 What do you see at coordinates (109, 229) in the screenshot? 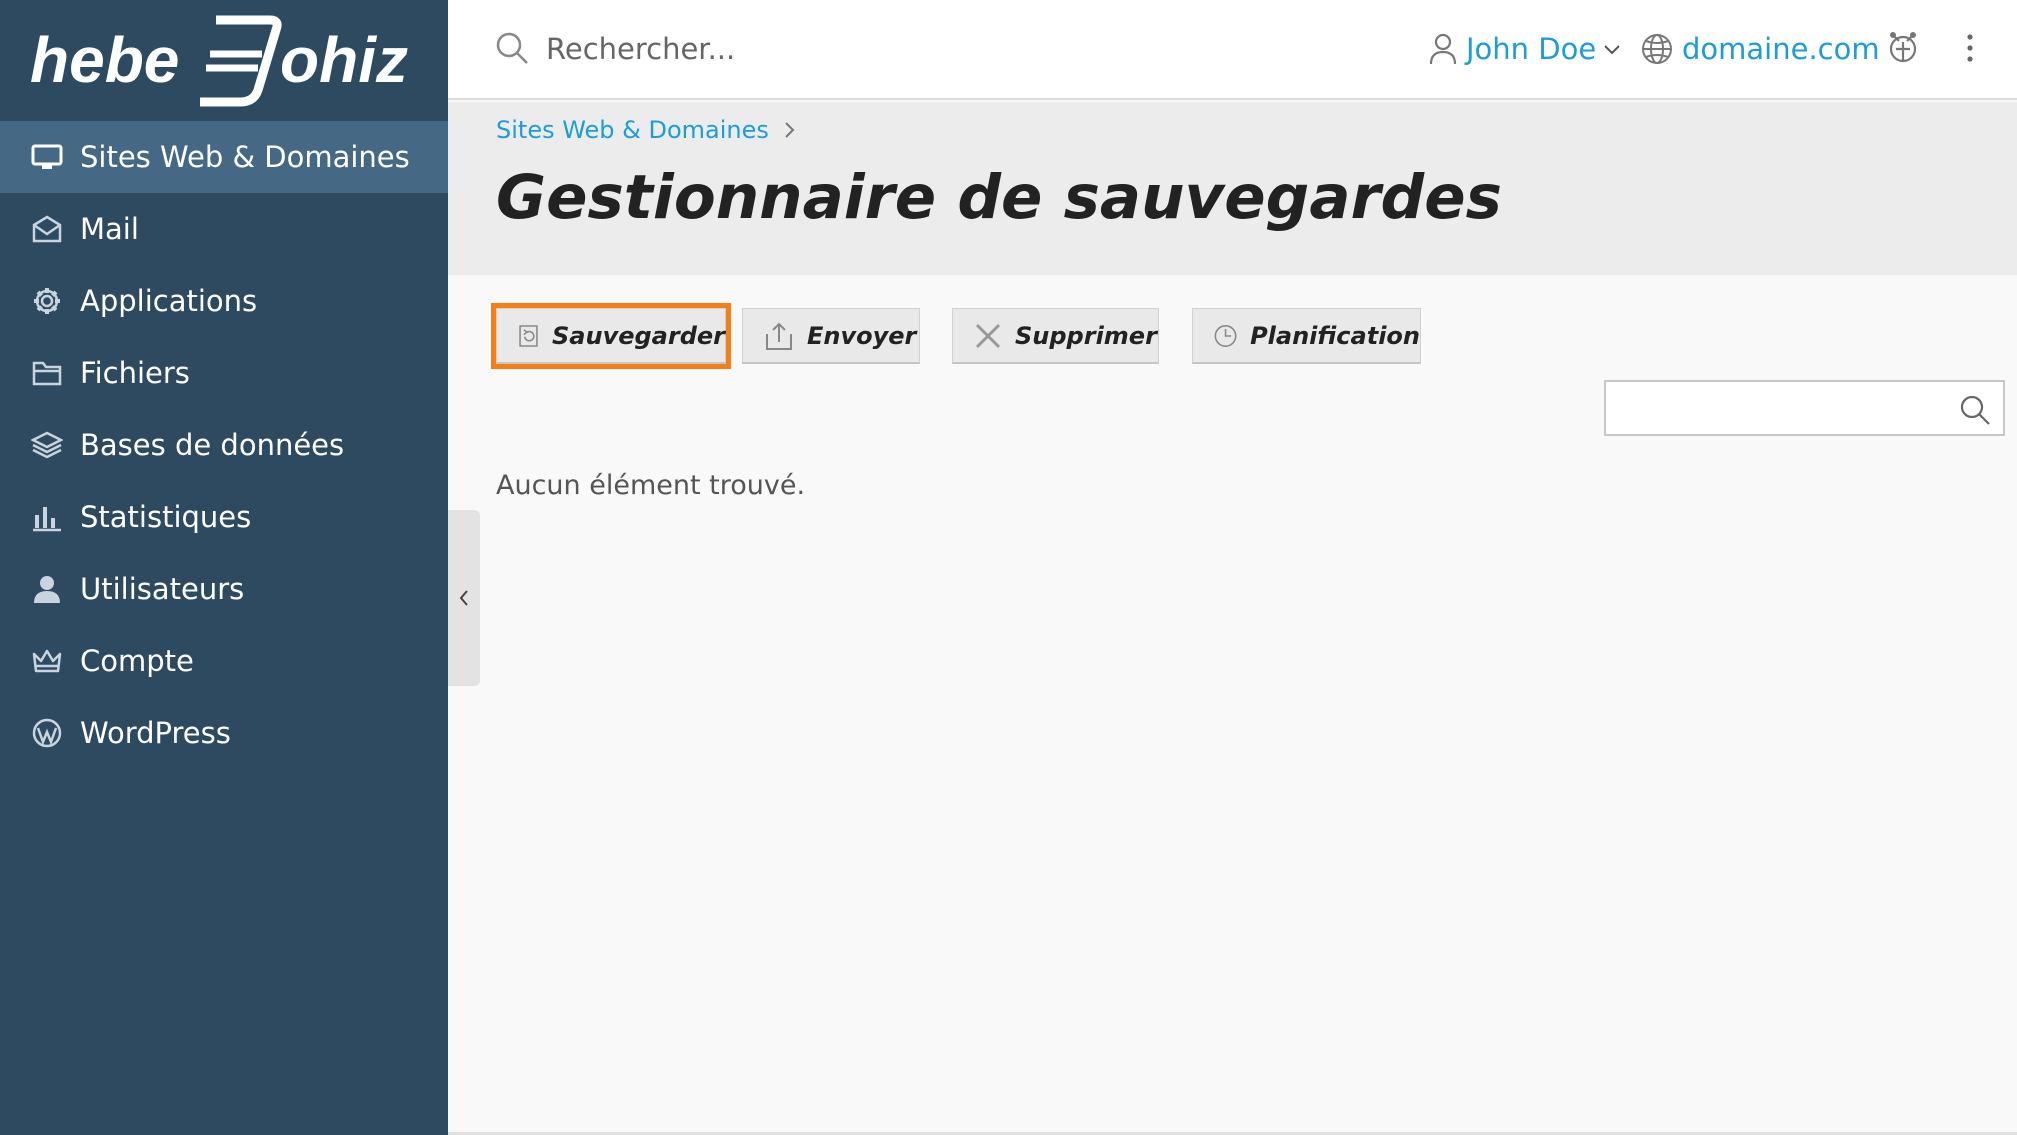
I see `sidebar-item-label: Mail` at bounding box center [109, 229].